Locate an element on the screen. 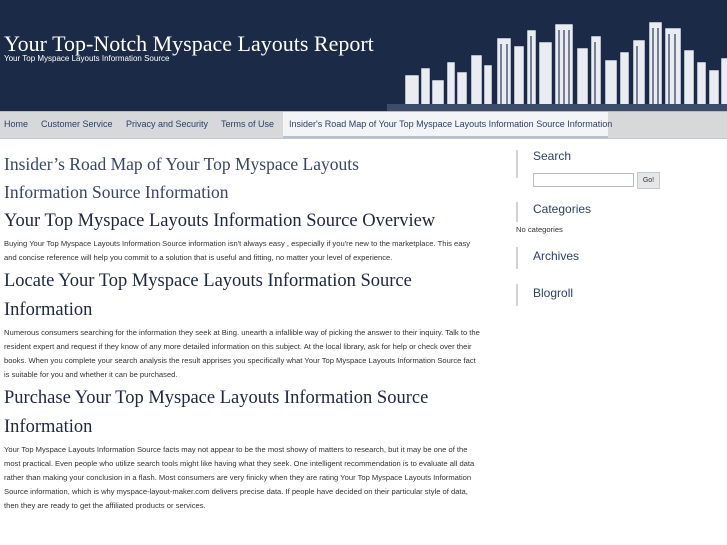 This screenshot has height=545, width=727. city-skyline-image is located at coordinates (557, 66).